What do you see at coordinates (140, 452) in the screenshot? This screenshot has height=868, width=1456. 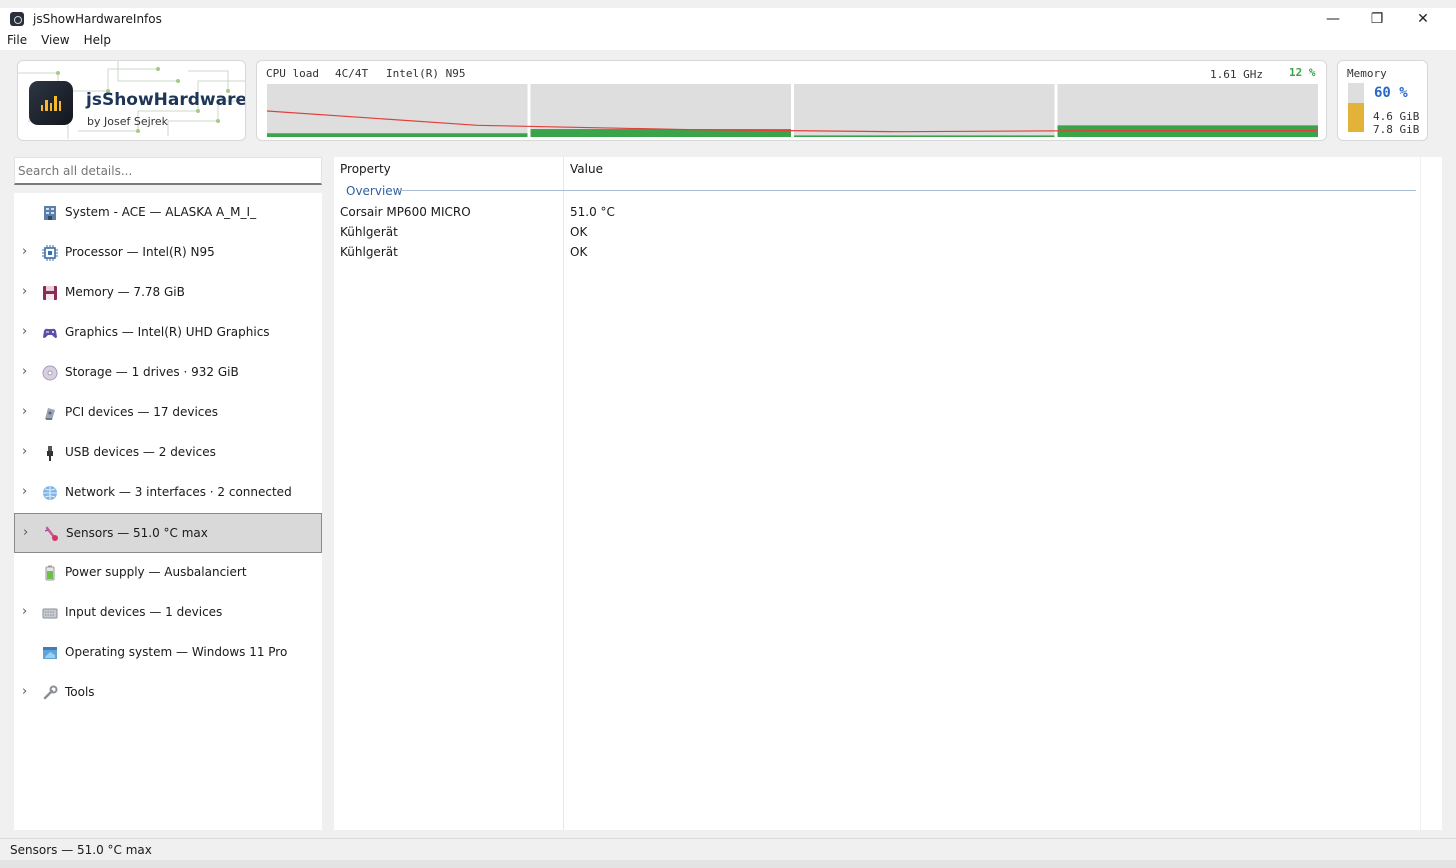 I see `tree-item-label: USB devices — 2 devices` at bounding box center [140, 452].